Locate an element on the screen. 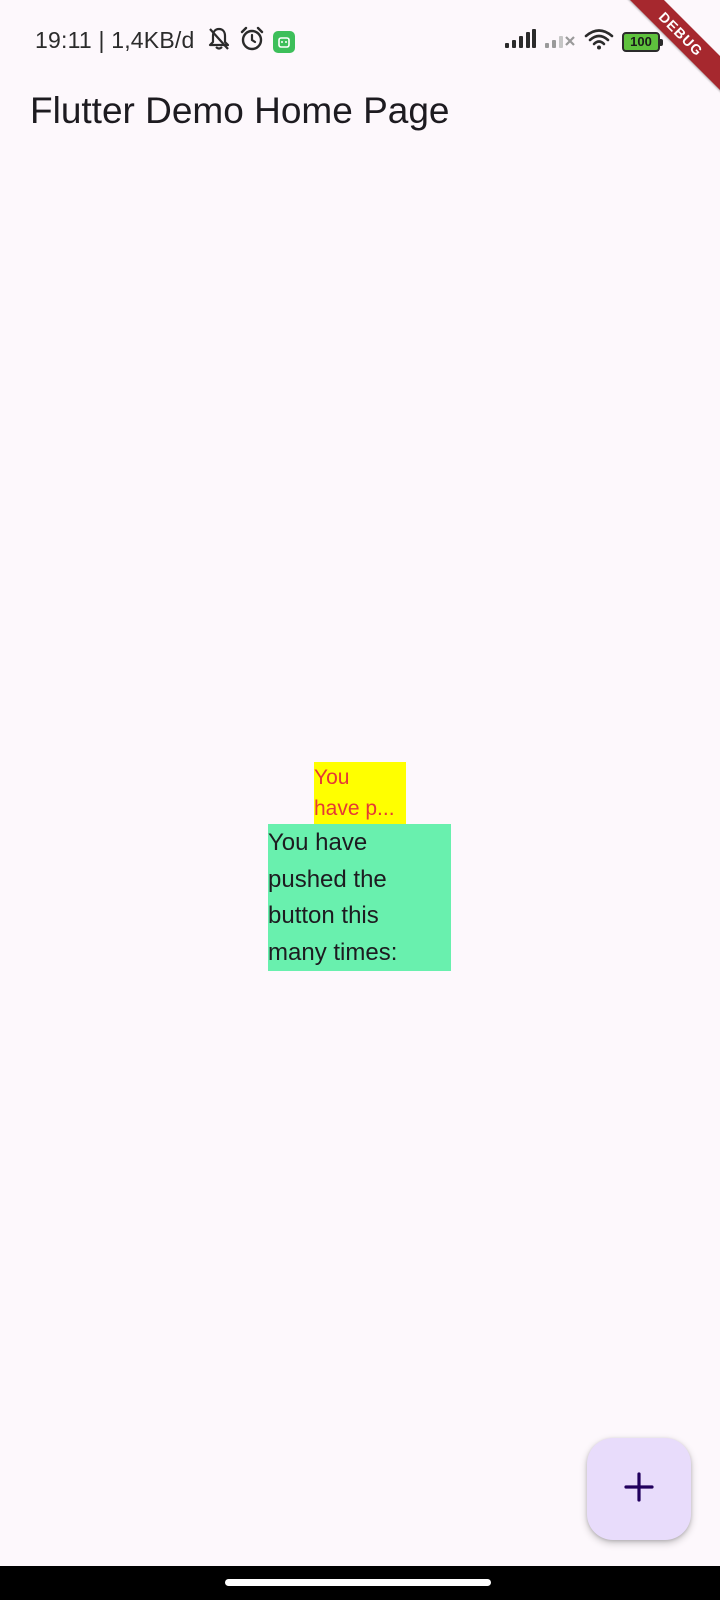  battery-level: 100 is located at coordinates (641, 41).